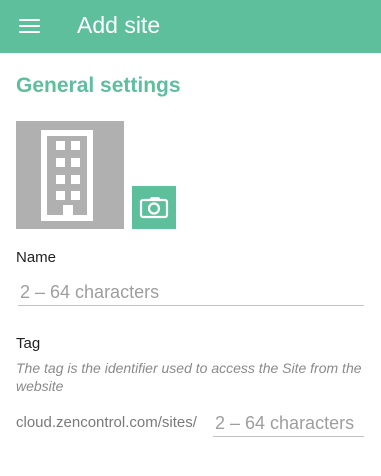  I want to click on tag-input, so click(290, 423).